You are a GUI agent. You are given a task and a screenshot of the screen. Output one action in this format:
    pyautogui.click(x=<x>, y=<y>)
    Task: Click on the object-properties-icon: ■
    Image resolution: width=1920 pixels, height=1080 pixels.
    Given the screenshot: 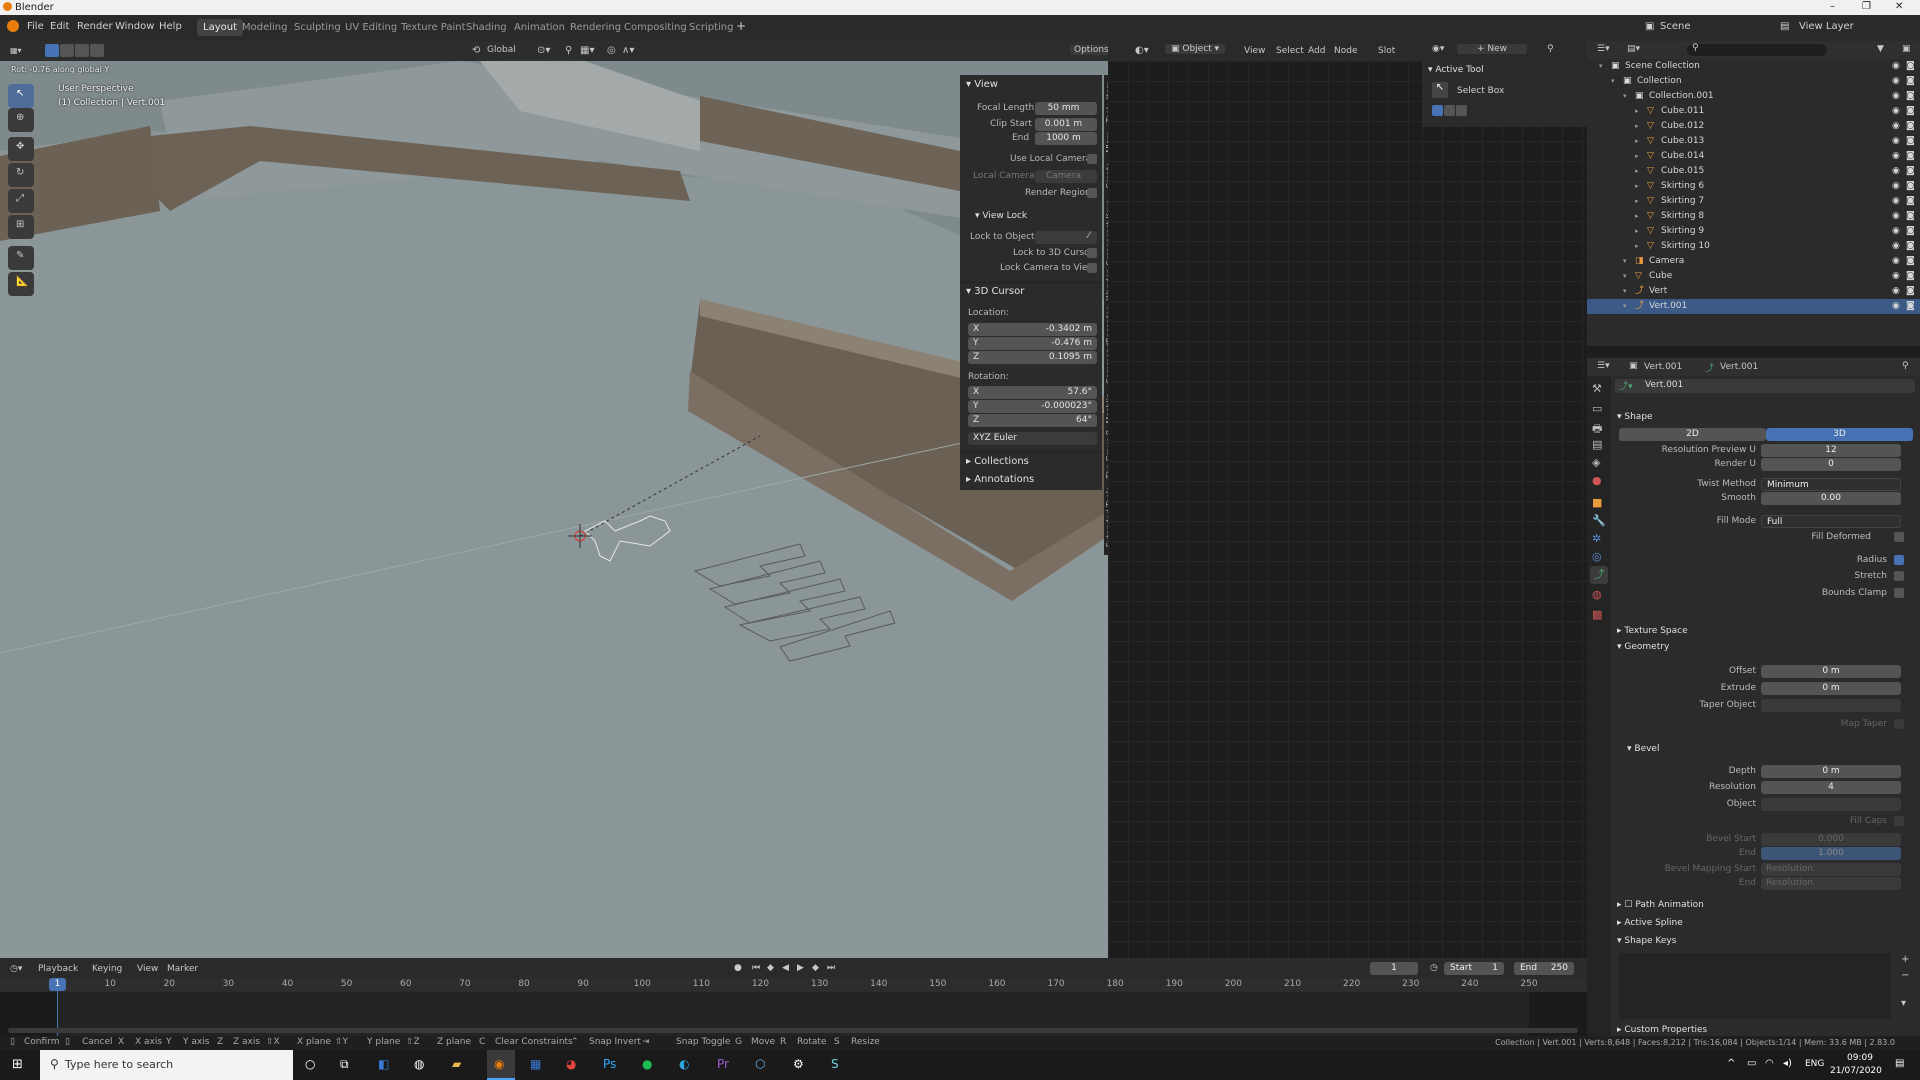 What is the action you would take?
    pyautogui.click(x=1597, y=502)
    